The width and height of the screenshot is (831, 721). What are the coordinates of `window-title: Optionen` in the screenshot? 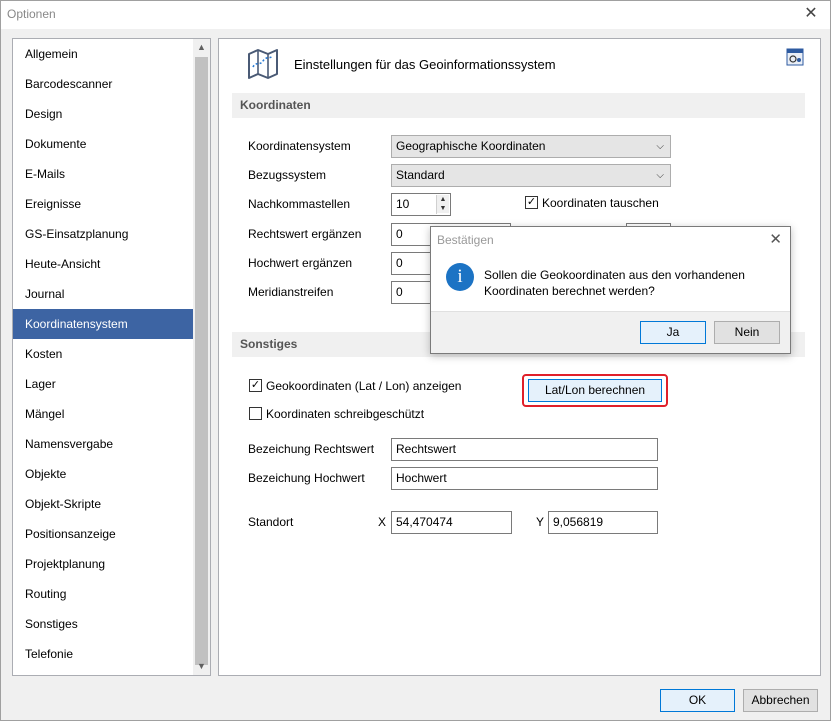 It's located at (31, 14).